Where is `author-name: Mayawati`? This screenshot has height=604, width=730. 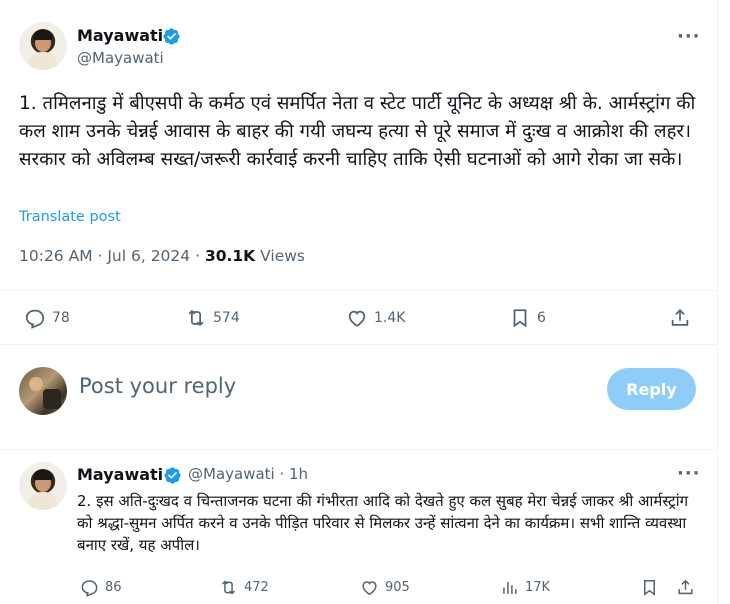
author-name: Mayawati is located at coordinates (120, 35).